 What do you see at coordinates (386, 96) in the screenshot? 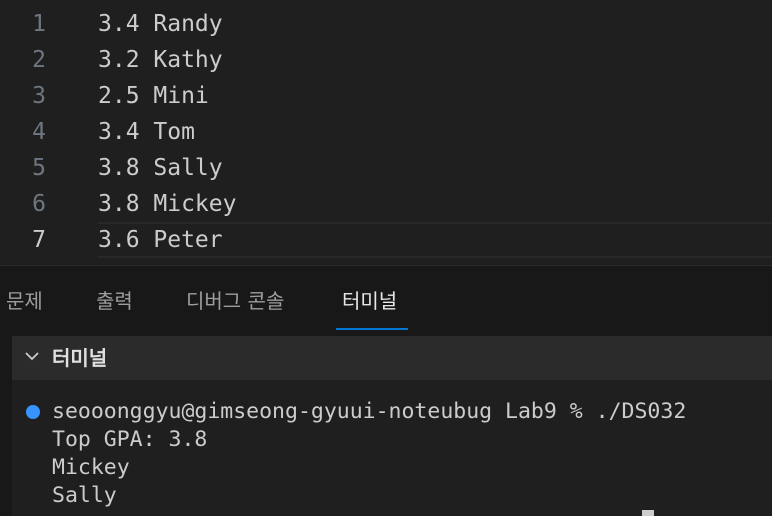
I see `code-line-3: 3 2.5 Mini` at bounding box center [386, 96].